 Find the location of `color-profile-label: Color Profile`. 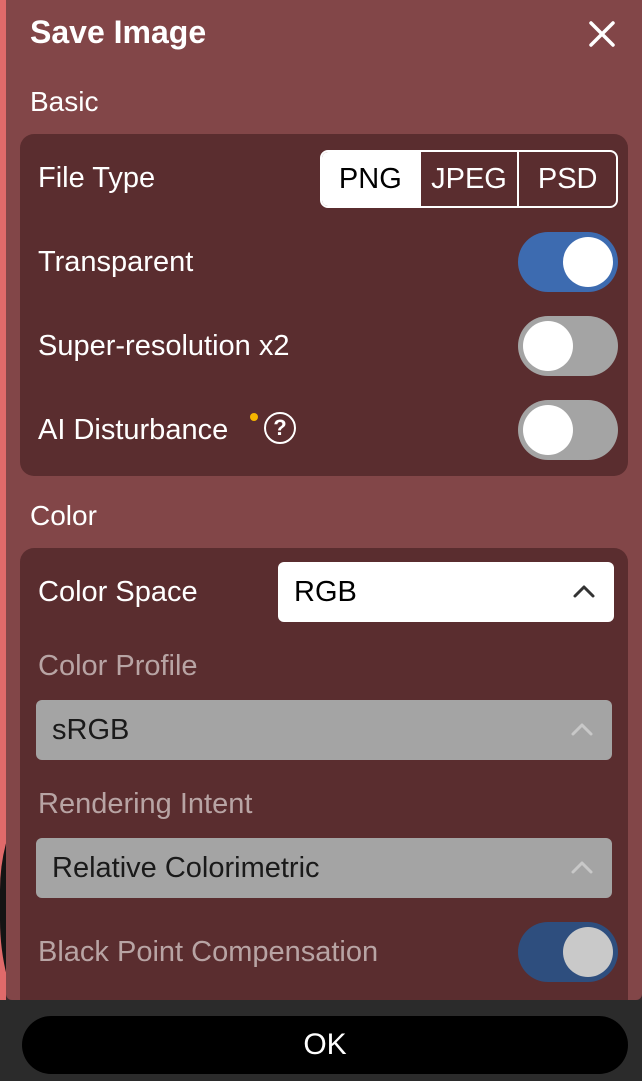

color-profile-label: Color Profile is located at coordinates (118, 666).